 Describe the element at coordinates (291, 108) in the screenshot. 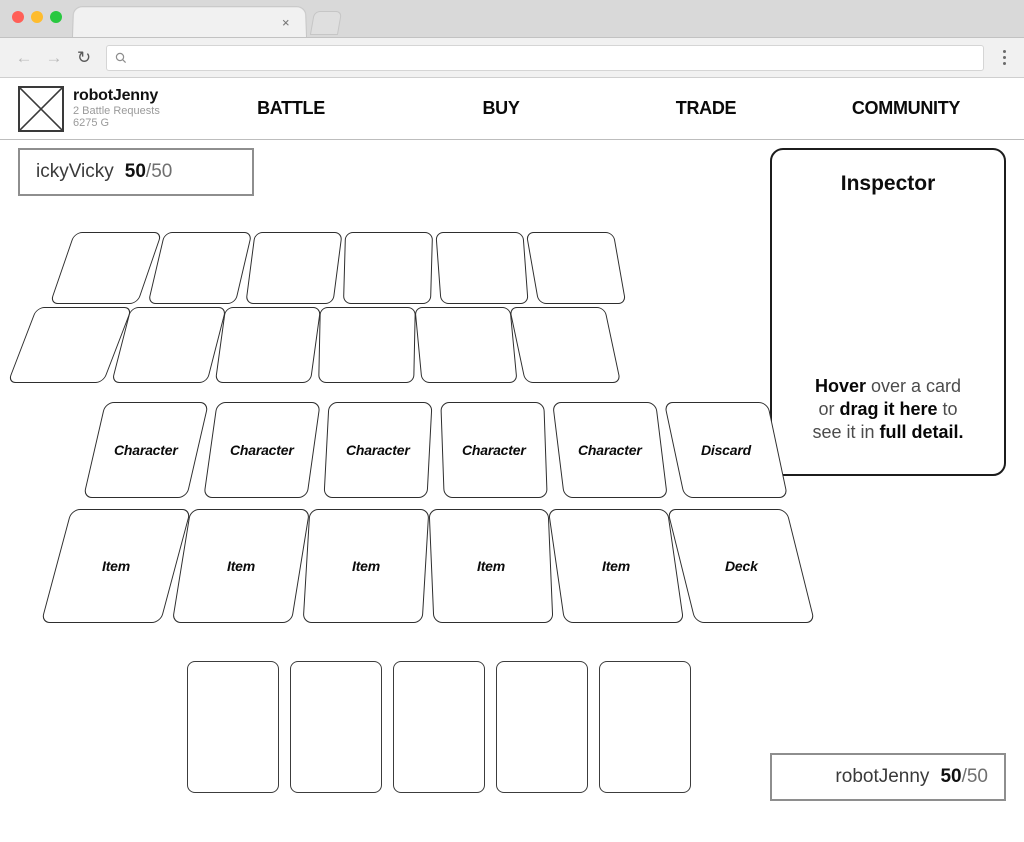

I see `nav-item-battle: BATTLE` at that location.